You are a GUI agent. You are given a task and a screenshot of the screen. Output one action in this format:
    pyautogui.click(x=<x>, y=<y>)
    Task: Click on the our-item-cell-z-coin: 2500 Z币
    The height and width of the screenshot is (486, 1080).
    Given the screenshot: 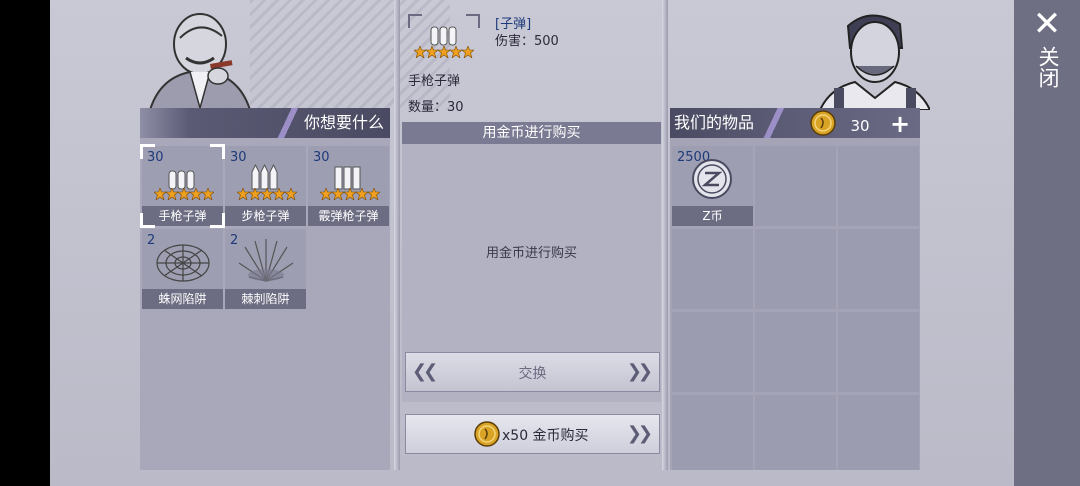 What is the action you would take?
    pyautogui.click(x=712, y=186)
    